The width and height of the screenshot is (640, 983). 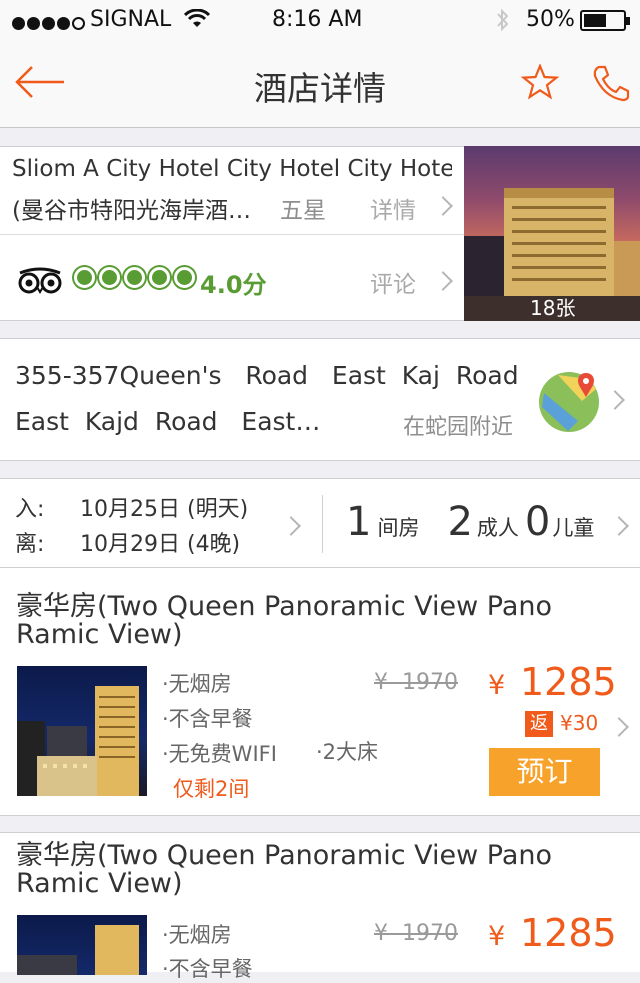 What do you see at coordinates (347, 752) in the screenshot?
I see `room-feature: ·2大床` at bounding box center [347, 752].